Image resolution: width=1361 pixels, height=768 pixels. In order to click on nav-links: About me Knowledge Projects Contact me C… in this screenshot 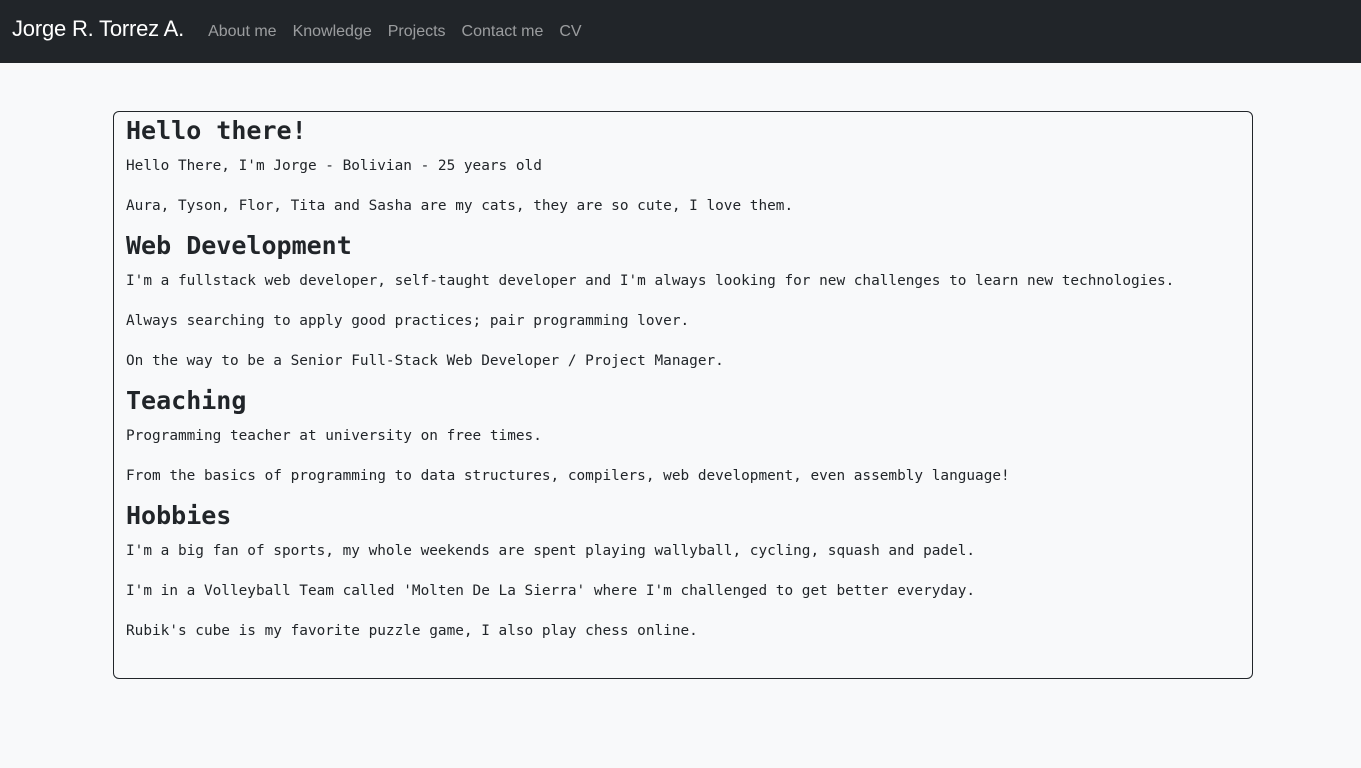, I will do `click(403, 32)`.